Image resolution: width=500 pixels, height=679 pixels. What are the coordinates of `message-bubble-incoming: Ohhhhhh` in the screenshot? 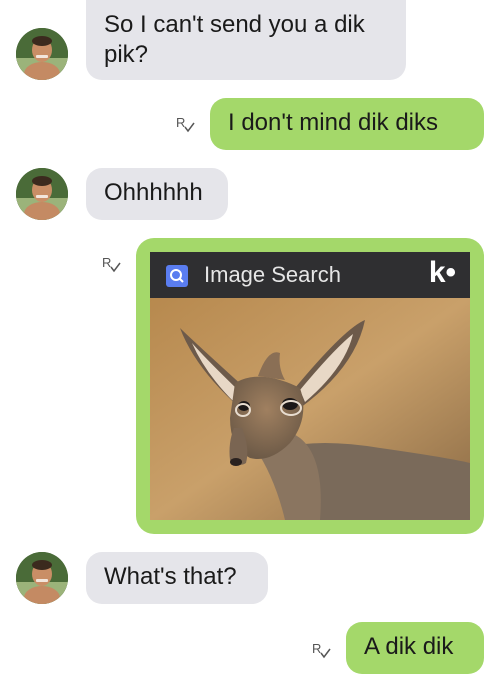 It's located at (157, 194).